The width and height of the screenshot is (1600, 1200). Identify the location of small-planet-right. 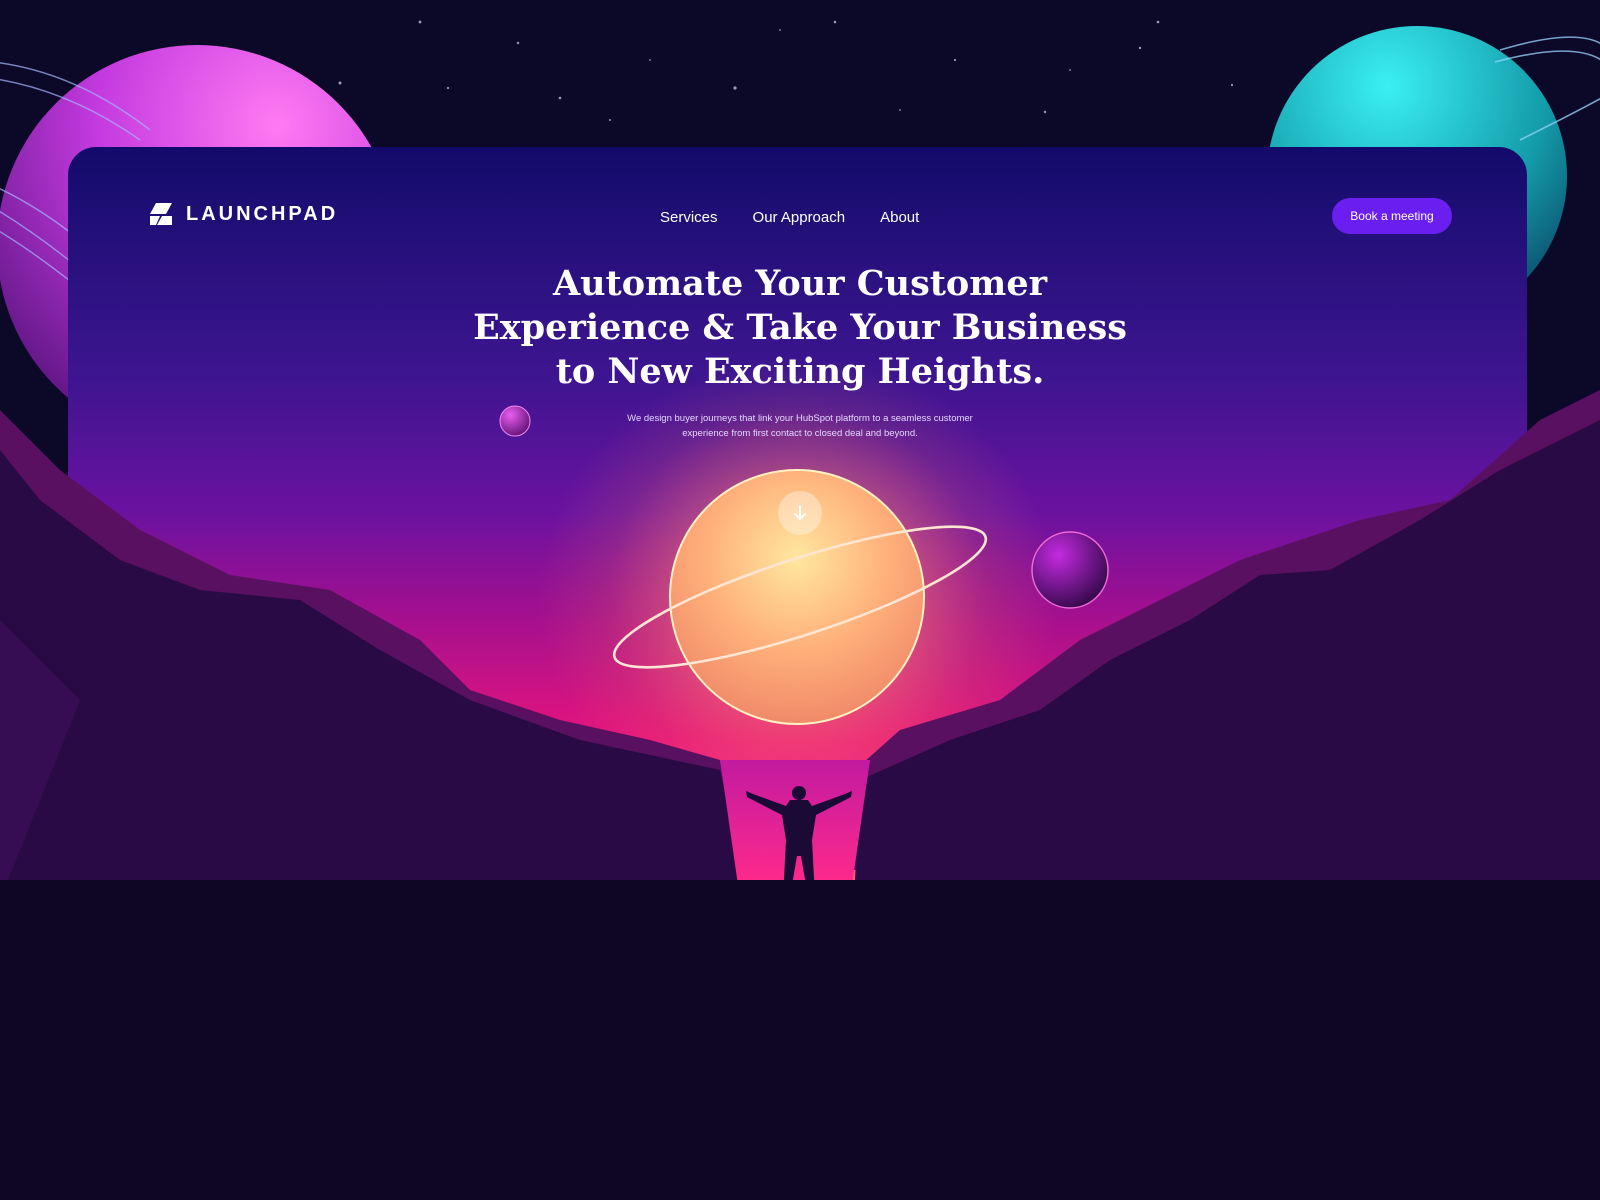
(1070, 570).